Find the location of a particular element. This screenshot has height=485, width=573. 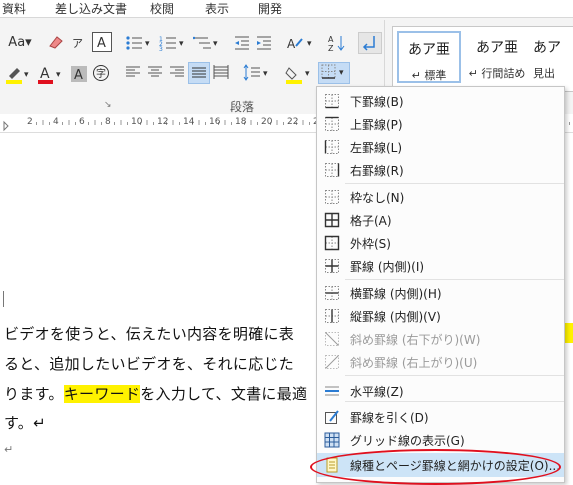

show-formatting-marks-button is located at coordinates (370, 43).